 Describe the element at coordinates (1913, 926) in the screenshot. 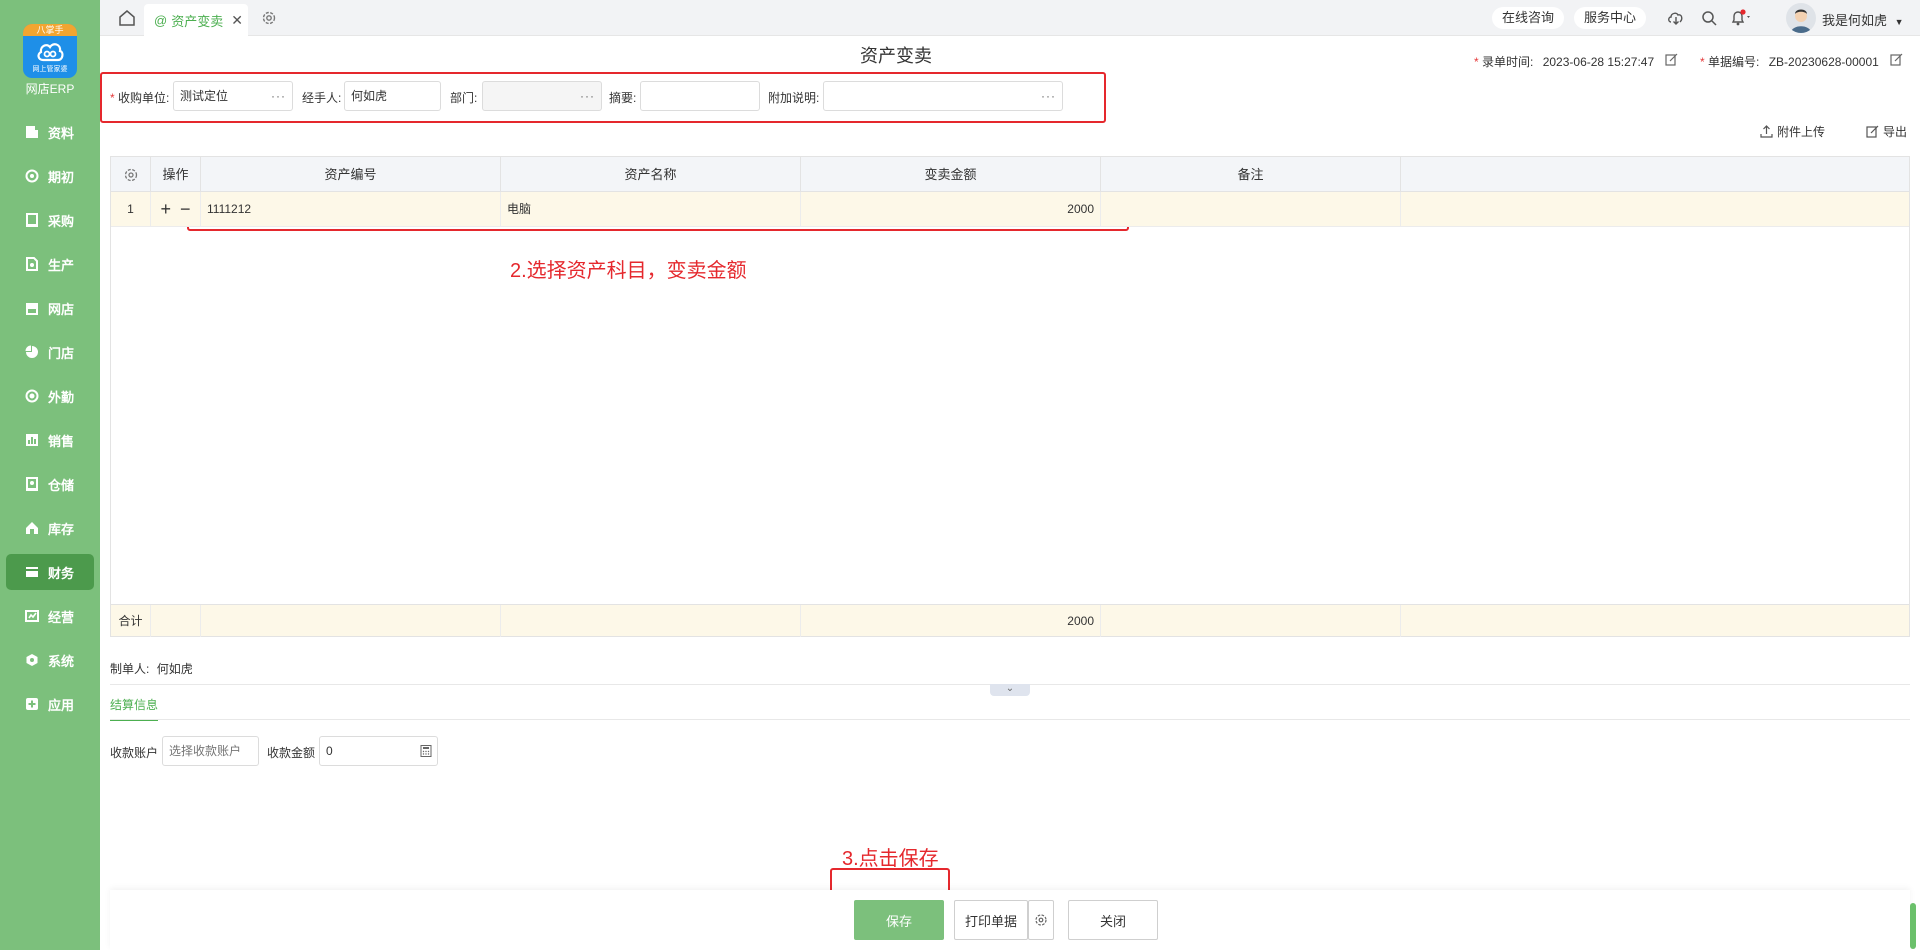

I see `scrollbar` at that location.